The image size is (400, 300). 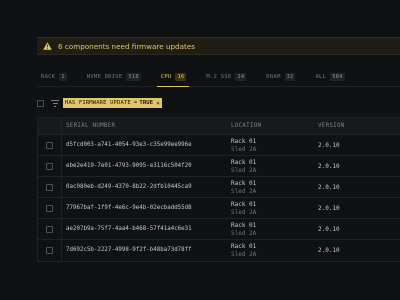 What do you see at coordinates (129, 187) in the screenshot?
I see `serial-number: 0ac080eb-d249-4370-8b22-2dfb10445ca9` at bounding box center [129, 187].